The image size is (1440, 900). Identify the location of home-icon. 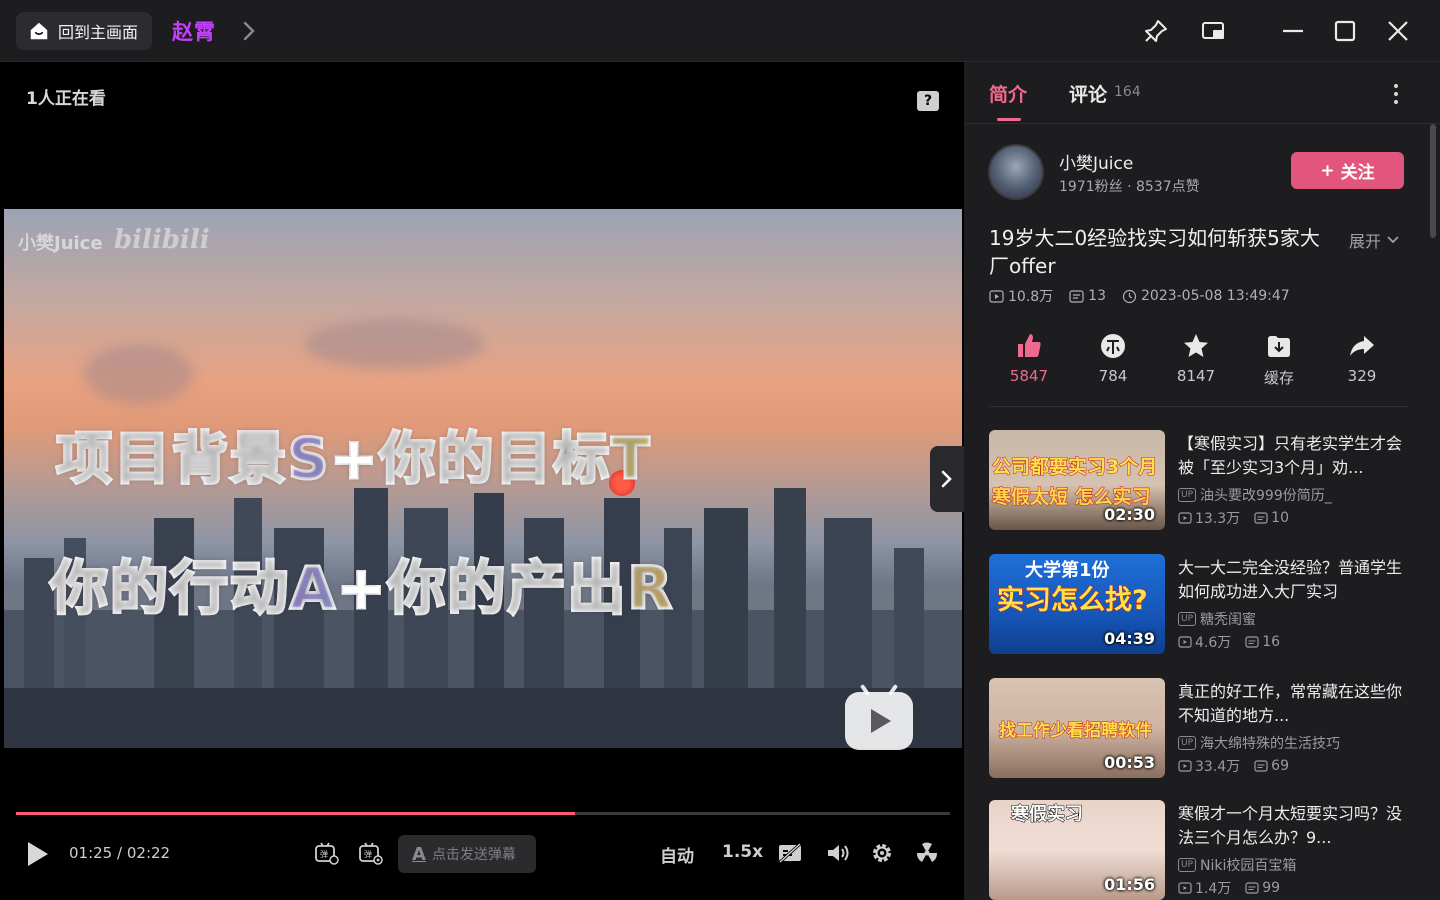
(39, 31).